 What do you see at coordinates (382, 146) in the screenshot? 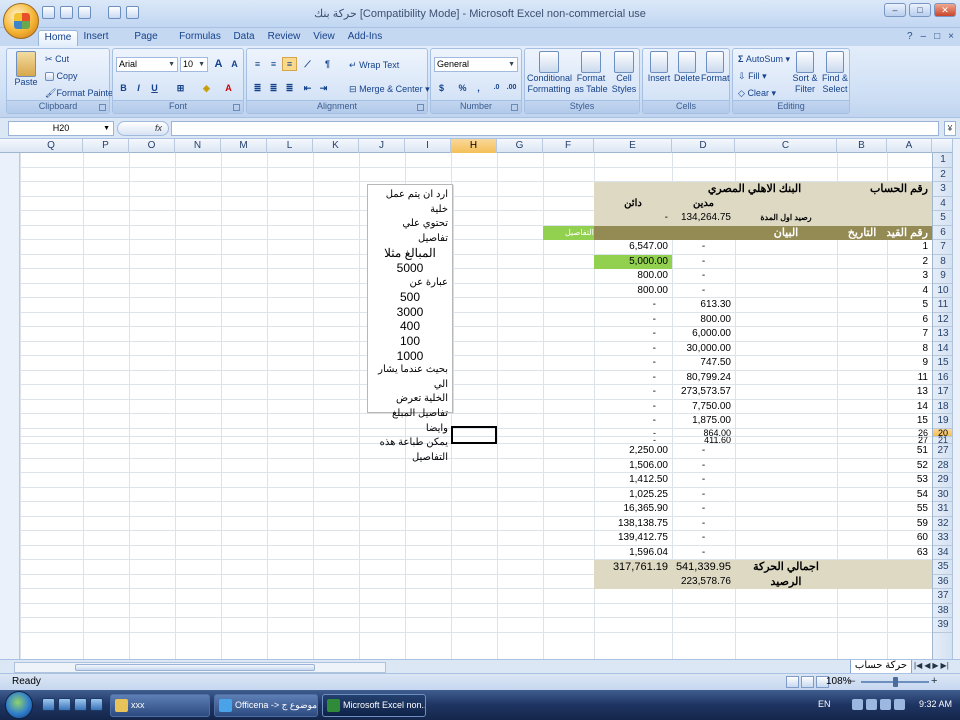
I see `column-header-j: J` at bounding box center [382, 146].